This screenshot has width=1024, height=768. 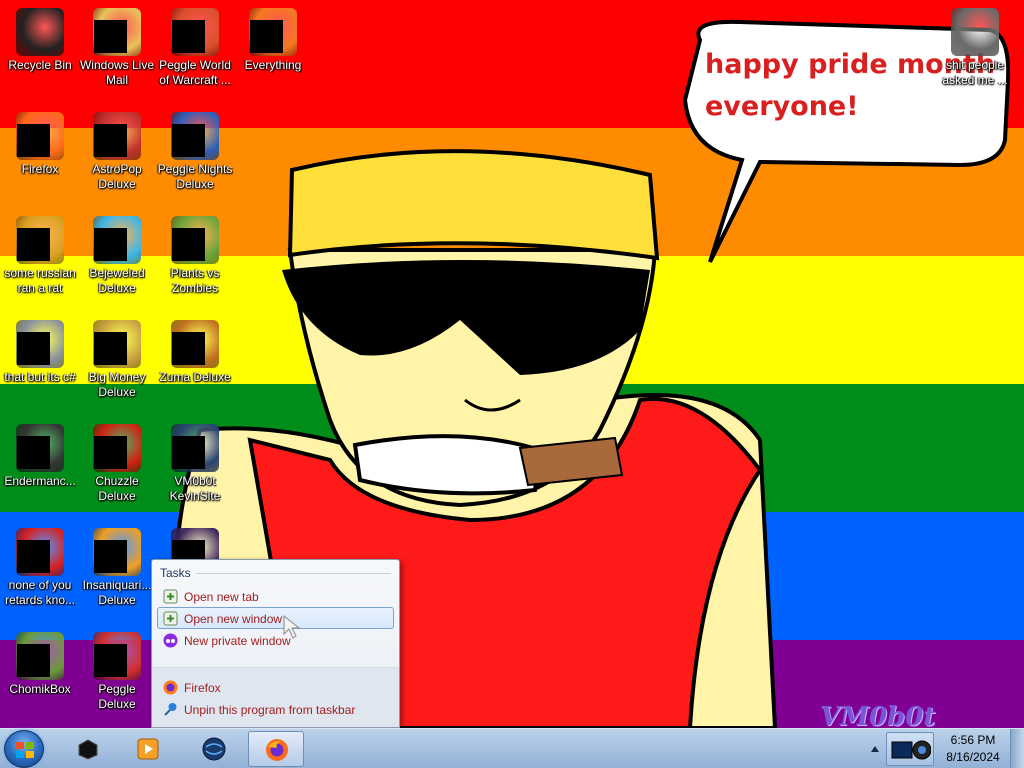 I want to click on desktop-icon-label: Chuzzle Deluxe, so click(x=117, y=488).